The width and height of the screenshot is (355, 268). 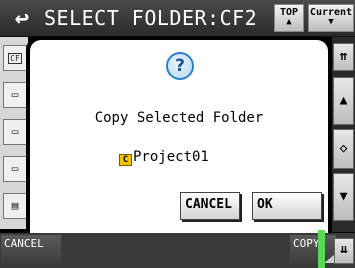 I want to click on scroll-thumb: ◇, so click(x=343, y=149).